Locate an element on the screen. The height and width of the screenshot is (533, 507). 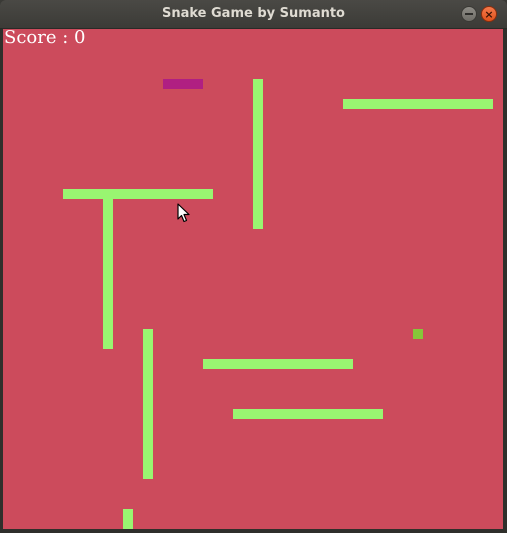
minimize-icon is located at coordinates (469, 14).